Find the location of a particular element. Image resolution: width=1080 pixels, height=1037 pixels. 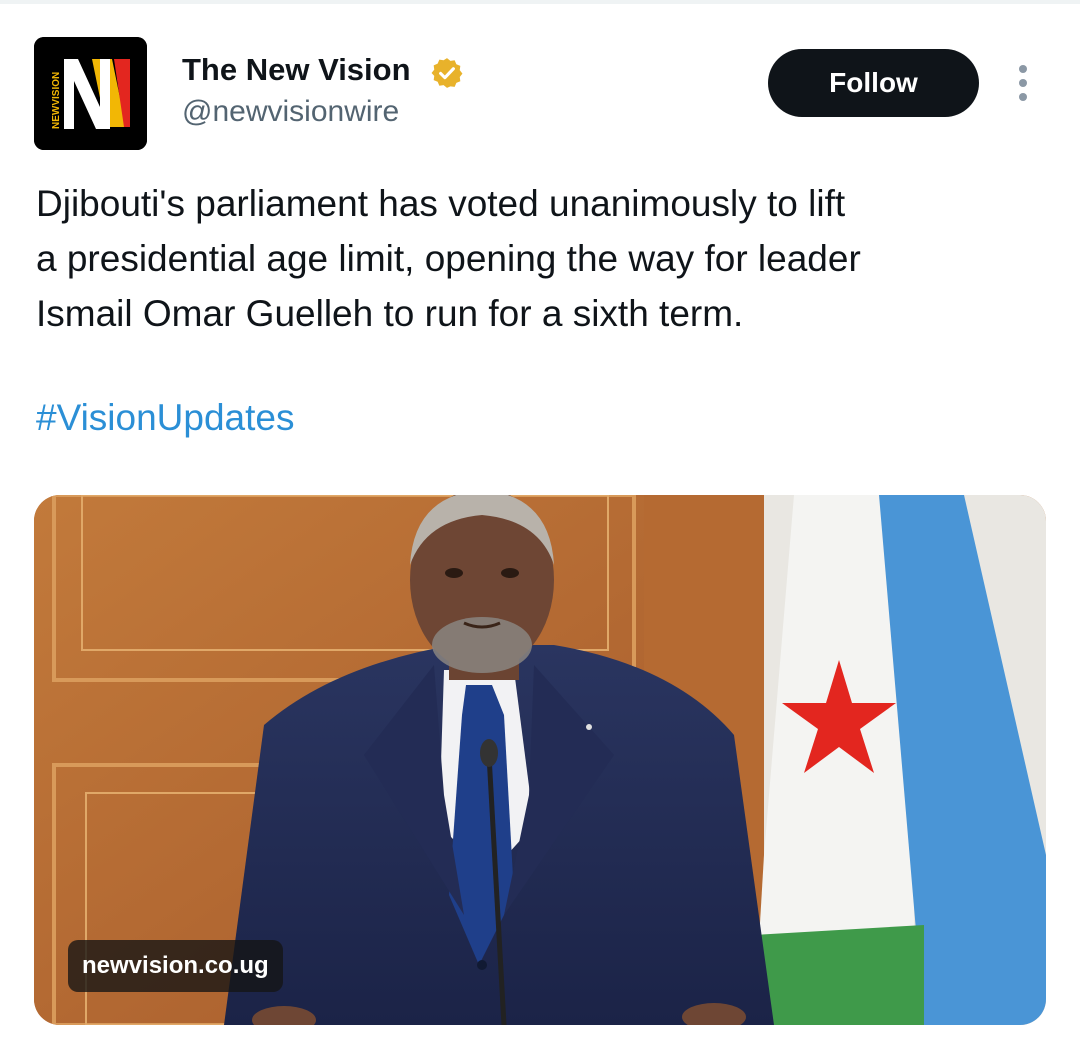

verified-badge-icon is located at coordinates (447, 73).